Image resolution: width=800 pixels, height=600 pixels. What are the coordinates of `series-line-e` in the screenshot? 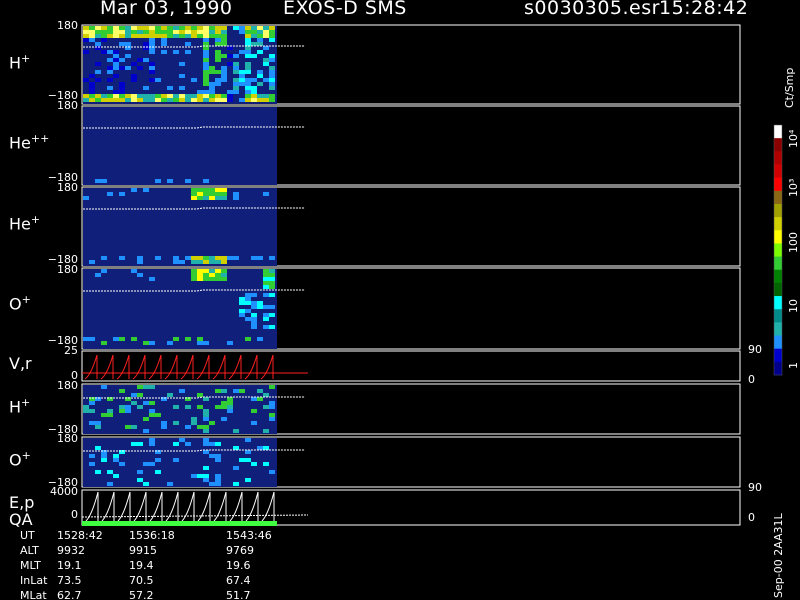 It's located at (268, 506).